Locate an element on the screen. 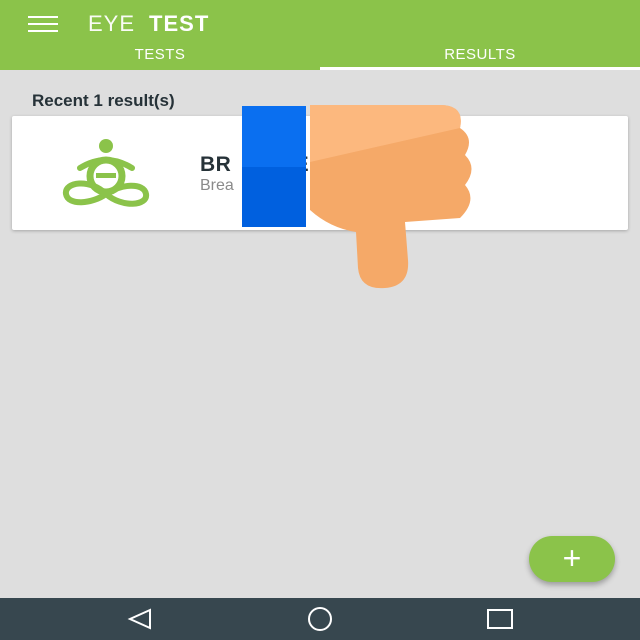 The image size is (640, 640). add-result-button: + is located at coordinates (572, 559).